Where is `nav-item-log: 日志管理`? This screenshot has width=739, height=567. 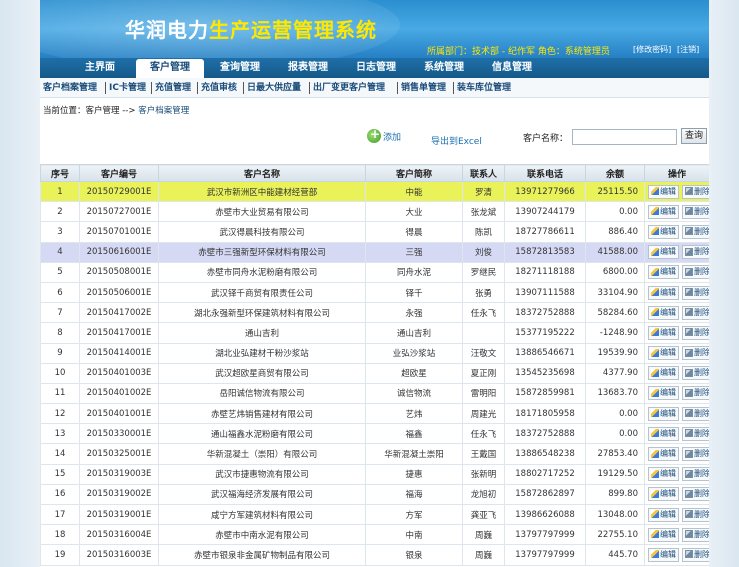 nav-item-log: 日志管理 is located at coordinates (376, 68).